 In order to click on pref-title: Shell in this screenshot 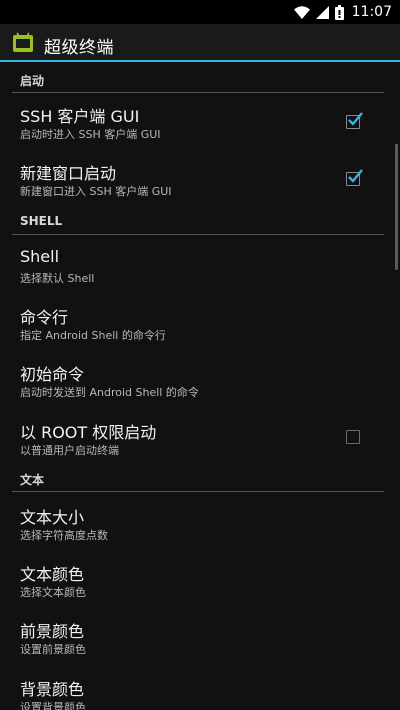, I will do `click(40, 256)`.